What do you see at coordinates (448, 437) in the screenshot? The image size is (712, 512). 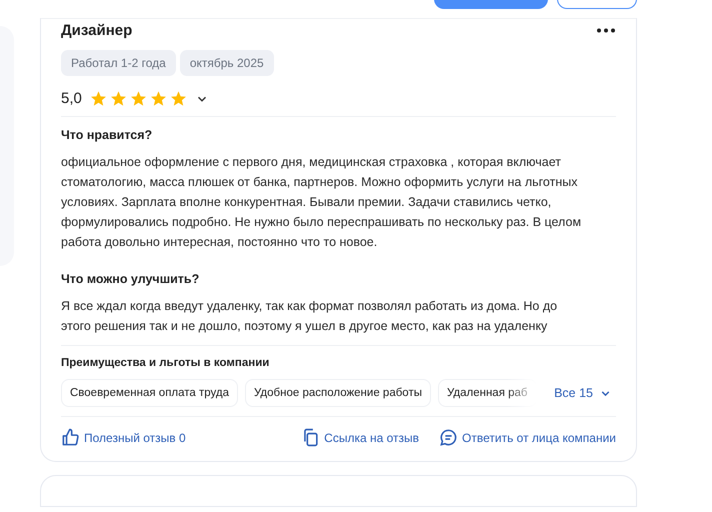 I see `chat-bubble-icon` at bounding box center [448, 437].